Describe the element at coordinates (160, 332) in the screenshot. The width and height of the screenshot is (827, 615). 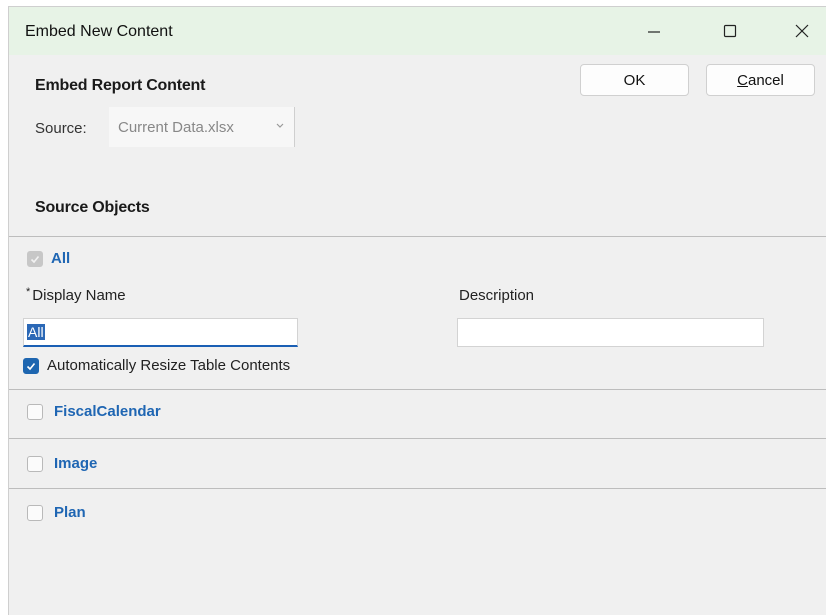
I see `display-name-input: All` at that location.